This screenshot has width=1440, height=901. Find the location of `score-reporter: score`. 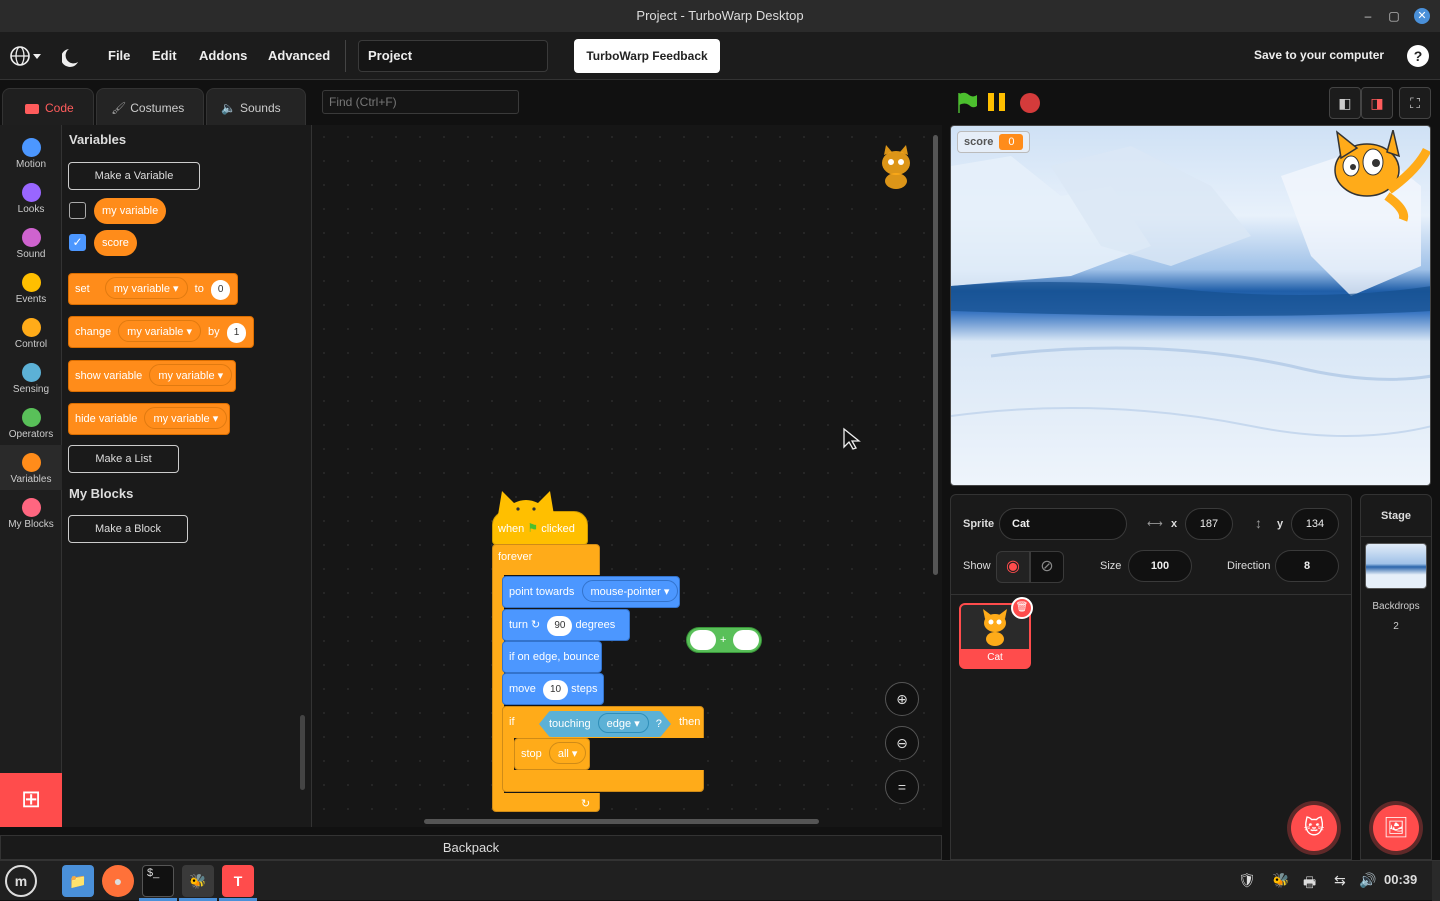

score-reporter: score is located at coordinates (115, 243).